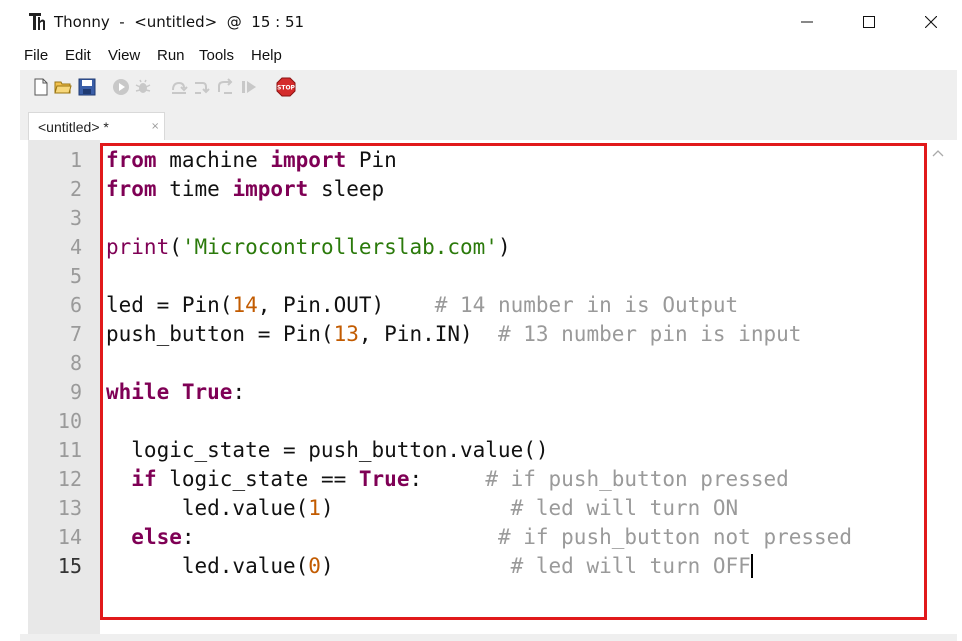 Image resolution: width=962 pixels, height=641 pixels. What do you see at coordinates (169, 305) in the screenshot?
I see `code-token: led = Pin(` at bounding box center [169, 305].